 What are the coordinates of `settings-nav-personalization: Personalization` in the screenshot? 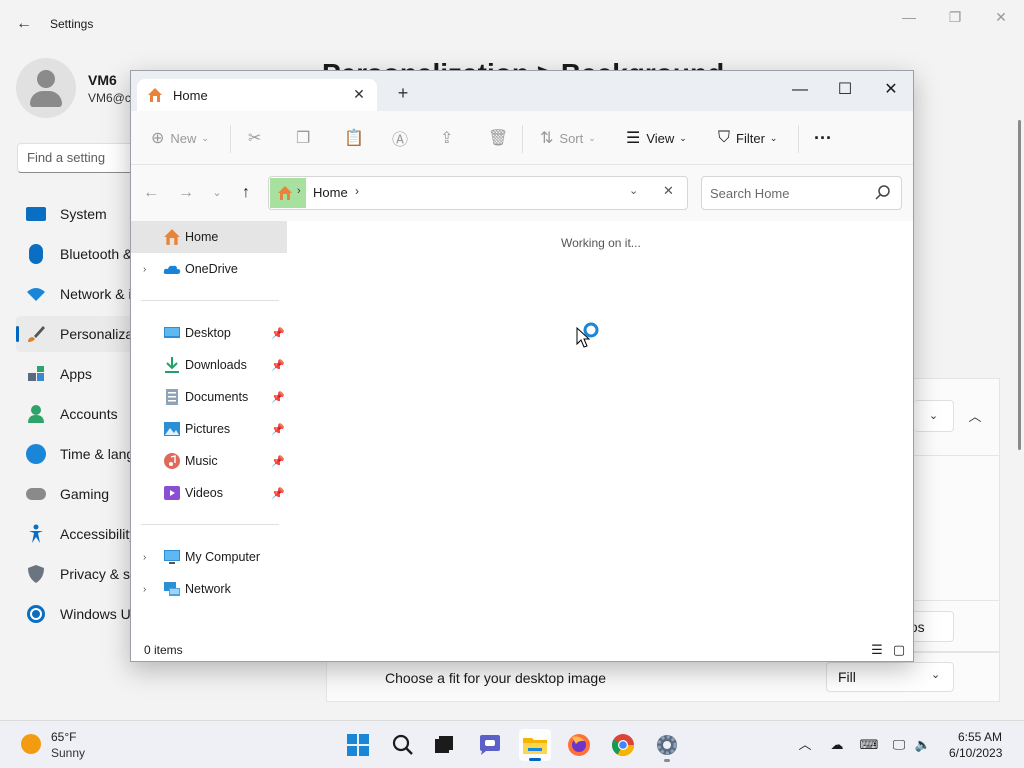 It's located at (76, 334).